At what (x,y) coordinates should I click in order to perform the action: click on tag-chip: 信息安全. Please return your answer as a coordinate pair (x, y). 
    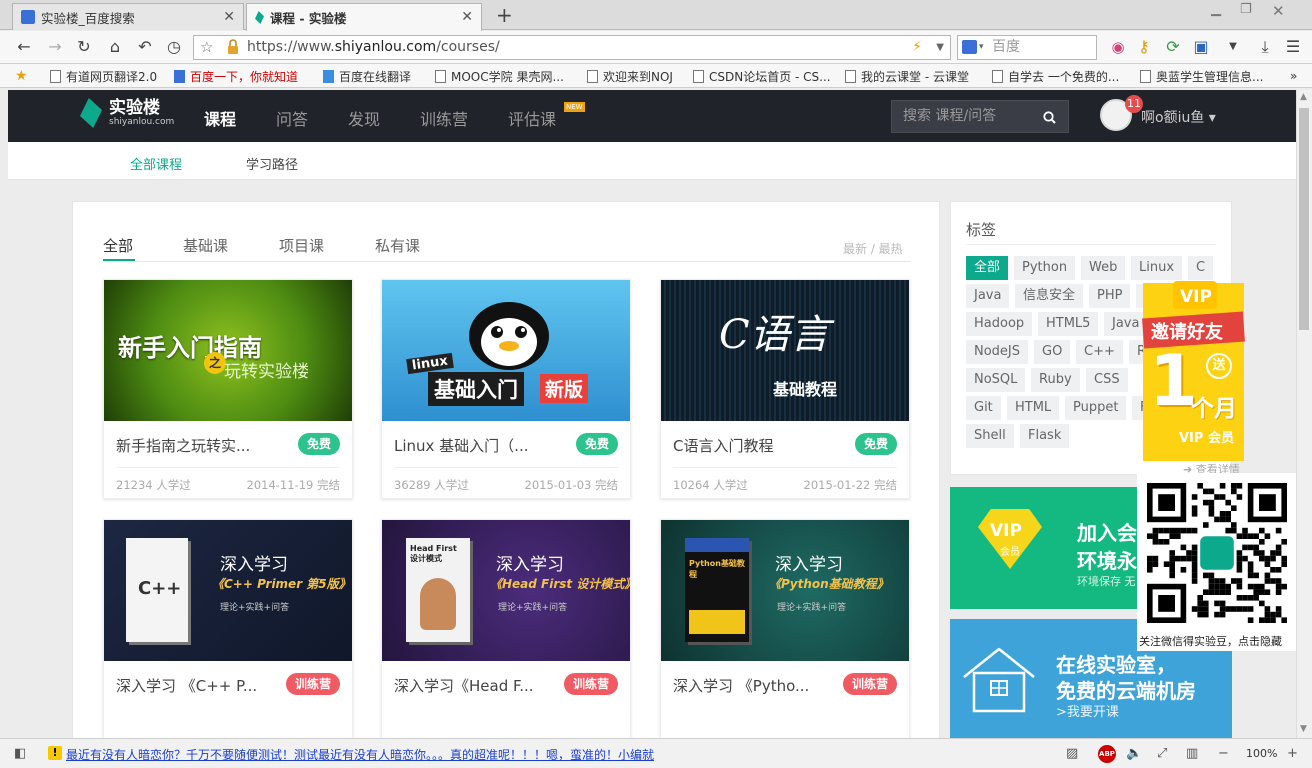
    Looking at the image, I should click on (1049, 296).